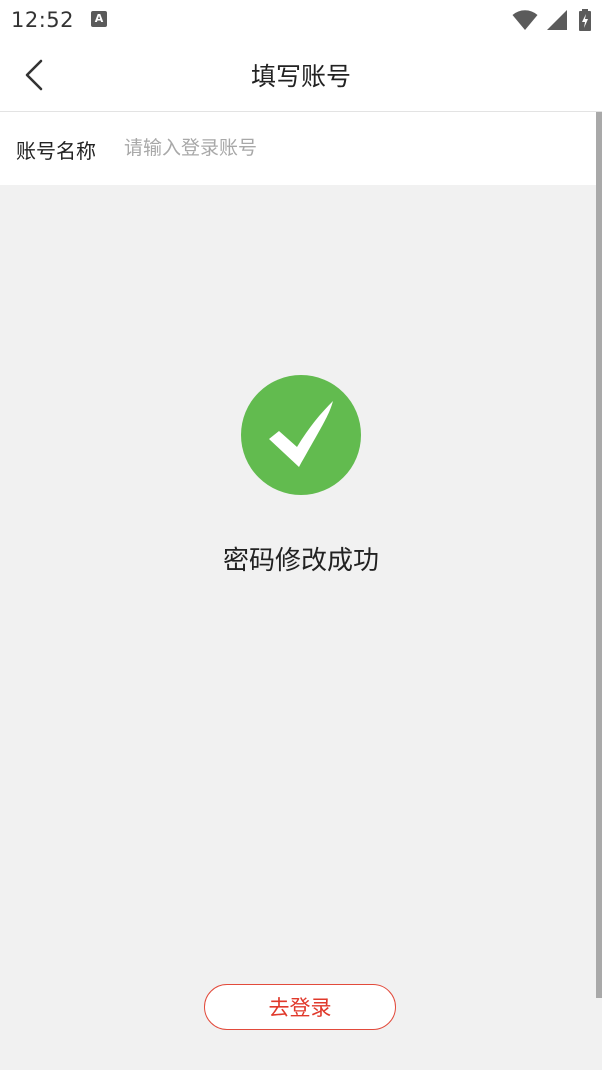 Image resolution: width=602 pixels, height=1070 pixels. What do you see at coordinates (525, 20) in the screenshot?
I see `wifi-icon` at bounding box center [525, 20].